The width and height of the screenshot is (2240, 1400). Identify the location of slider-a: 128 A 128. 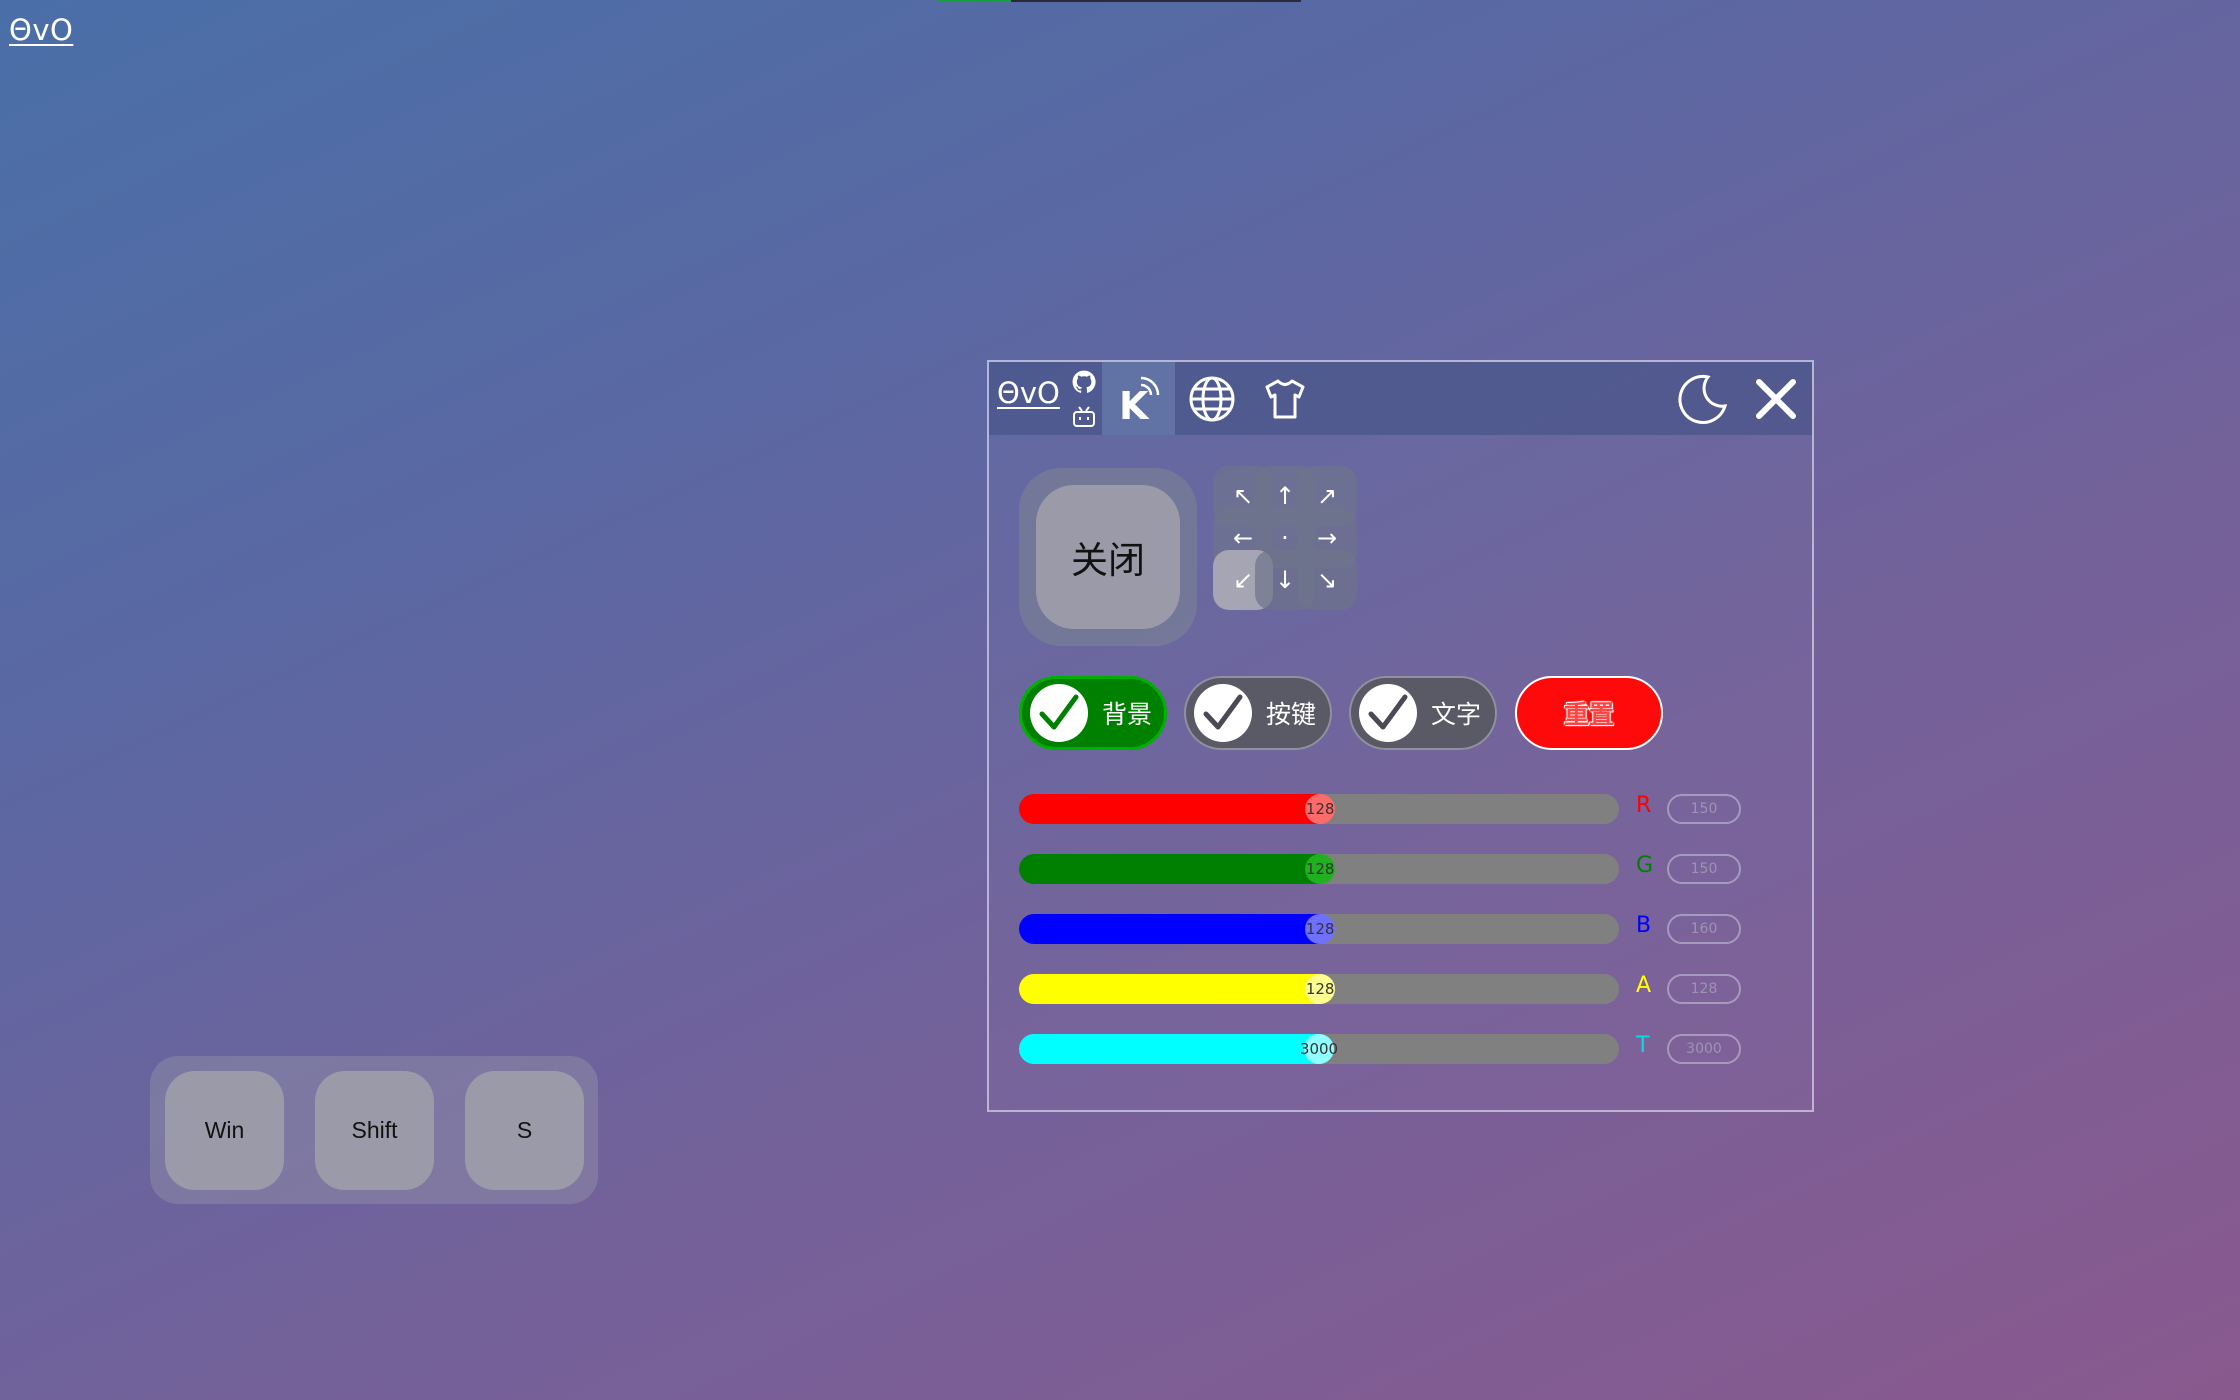
(1380, 988).